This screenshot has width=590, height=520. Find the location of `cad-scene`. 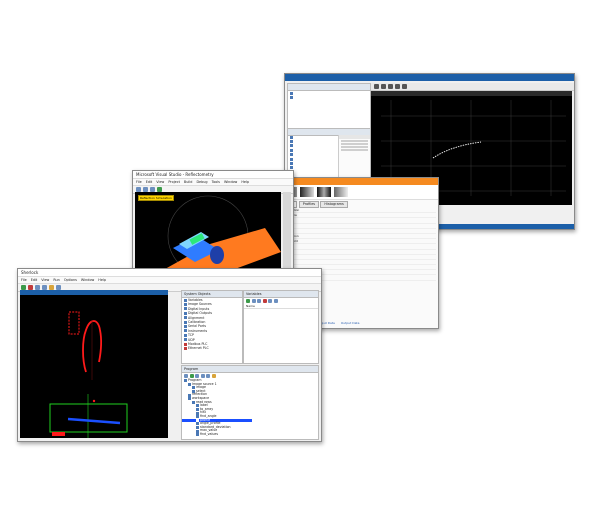

cad-scene is located at coordinates (223, 232).